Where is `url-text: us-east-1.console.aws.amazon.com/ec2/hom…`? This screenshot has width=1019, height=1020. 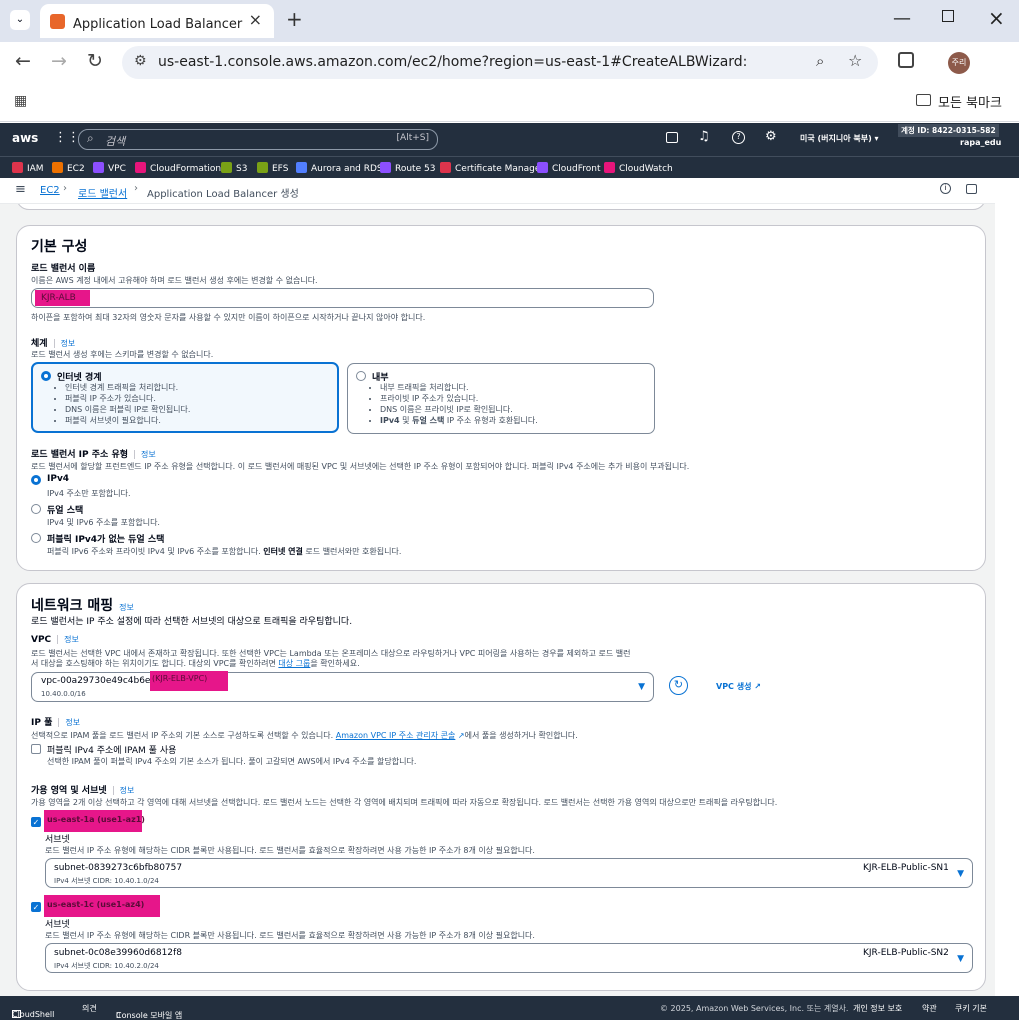
url-text: us-east-1.console.aws.amazon.com/ec2/hom… is located at coordinates (453, 62).